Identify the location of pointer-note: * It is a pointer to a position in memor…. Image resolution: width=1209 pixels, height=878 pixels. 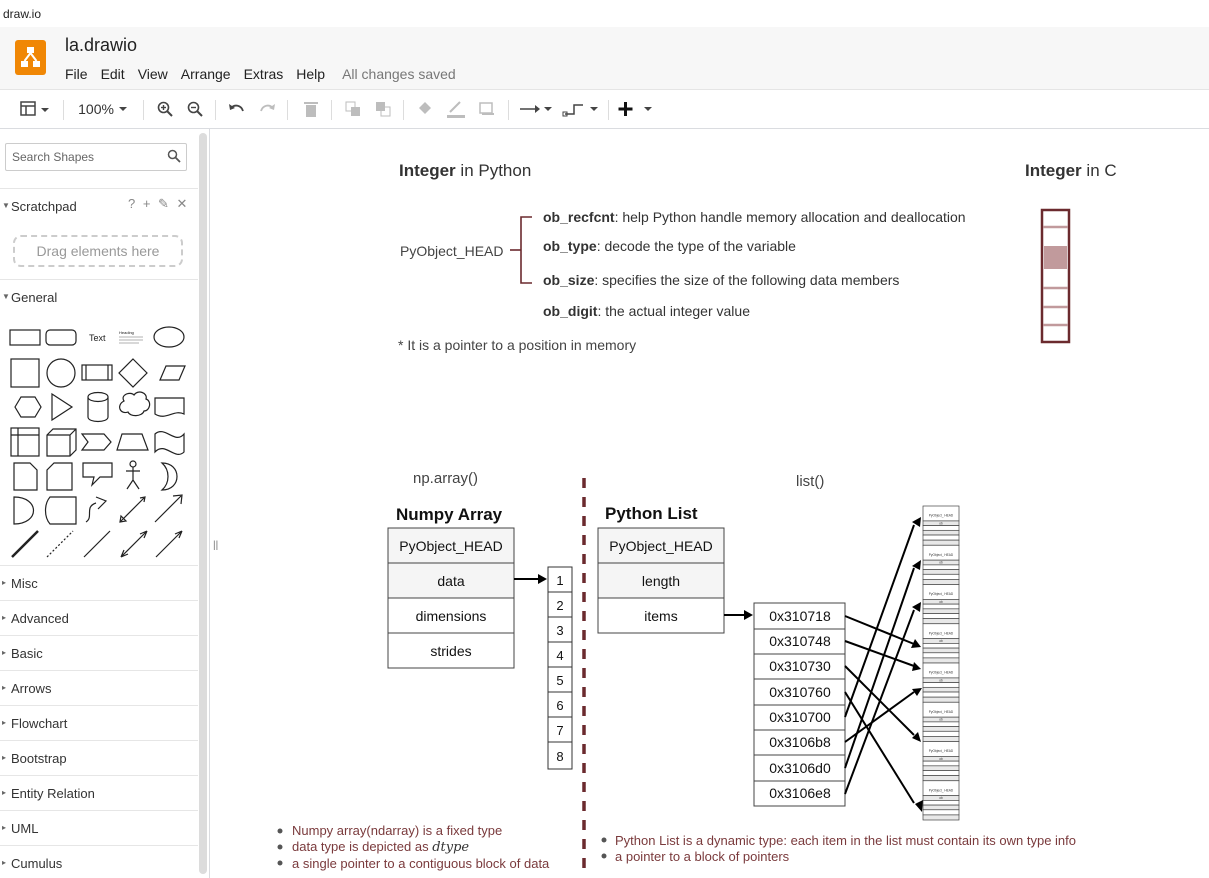
(517, 345).